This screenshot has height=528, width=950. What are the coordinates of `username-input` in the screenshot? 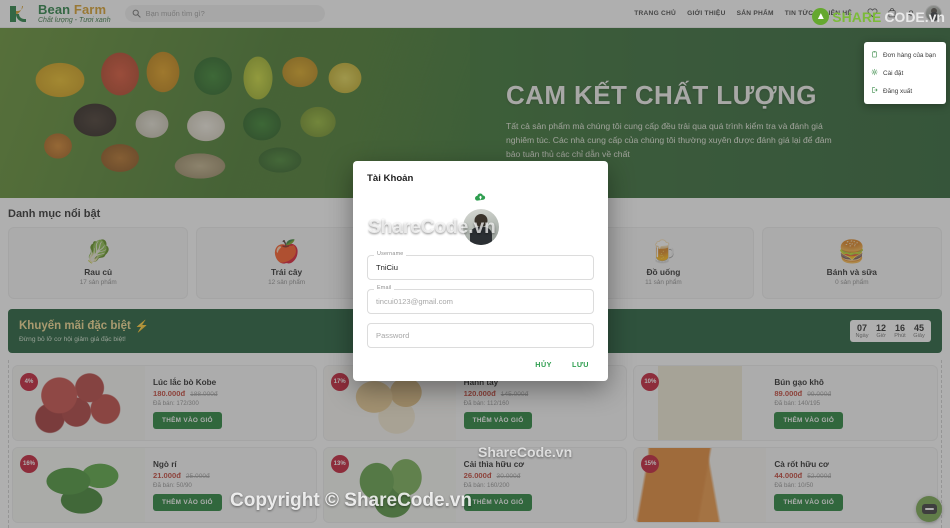 It's located at (480, 267).